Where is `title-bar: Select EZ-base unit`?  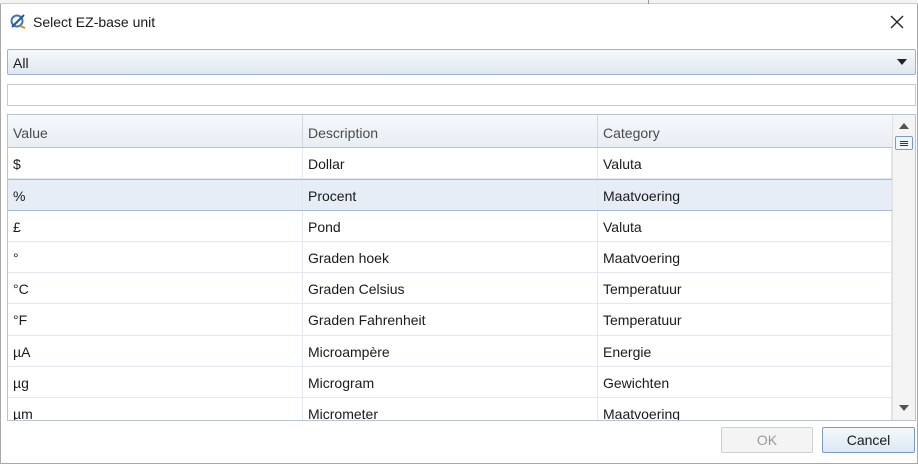 title-bar: Select EZ-base unit is located at coordinates (459, 23).